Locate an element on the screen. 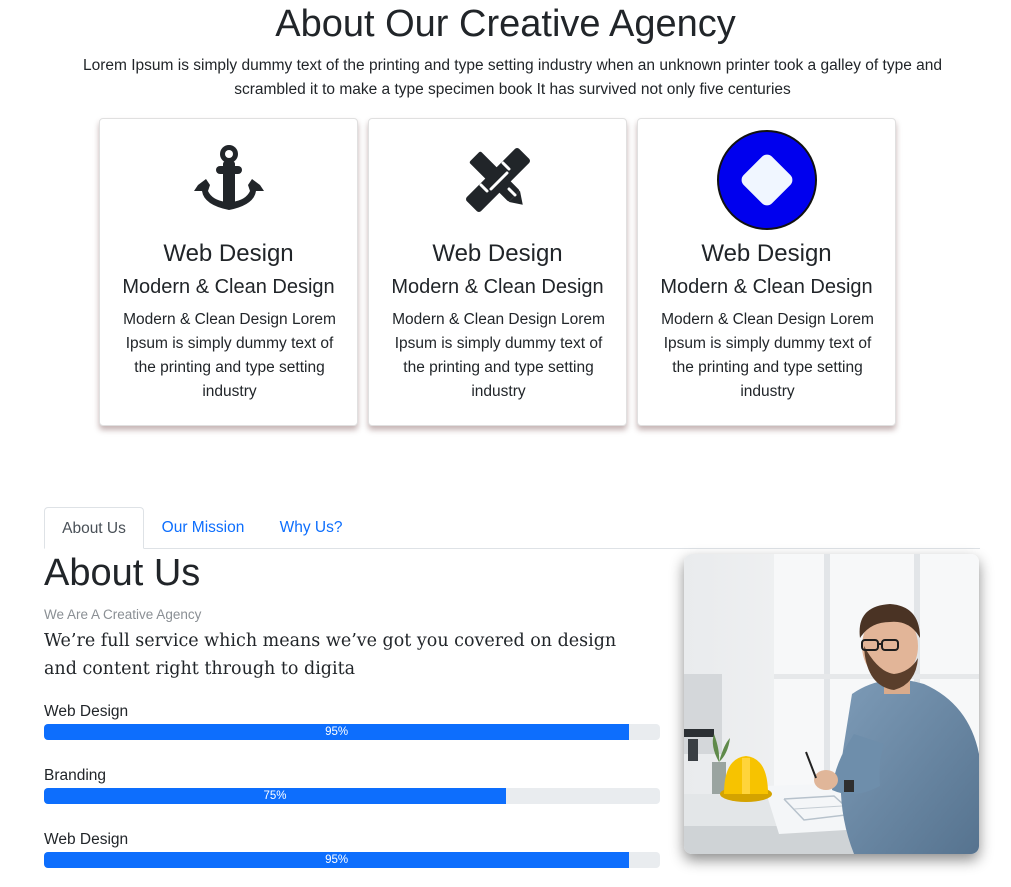 This screenshot has height=887, width=1011. skill-branding: Branding 75% is located at coordinates (352, 785).